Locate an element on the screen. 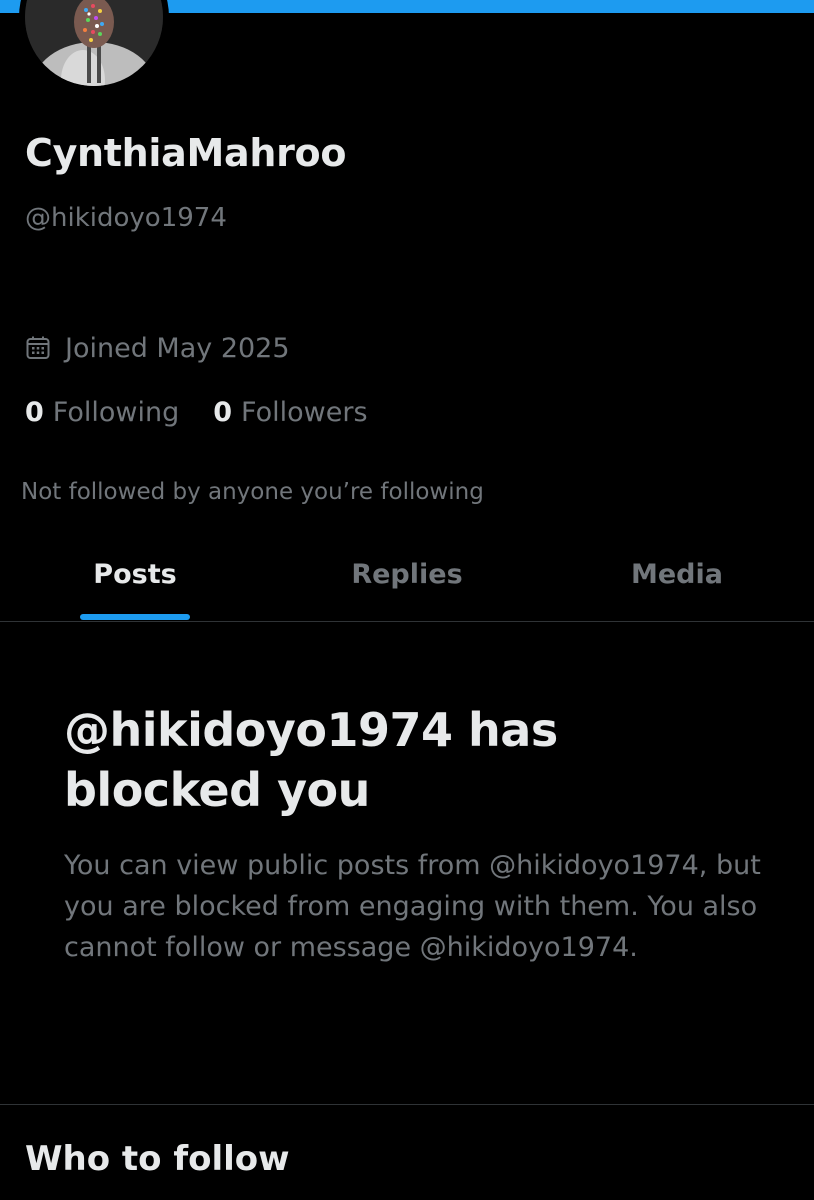 The image size is (814, 1200). joined-date: Joined May 2025 is located at coordinates (157, 348).